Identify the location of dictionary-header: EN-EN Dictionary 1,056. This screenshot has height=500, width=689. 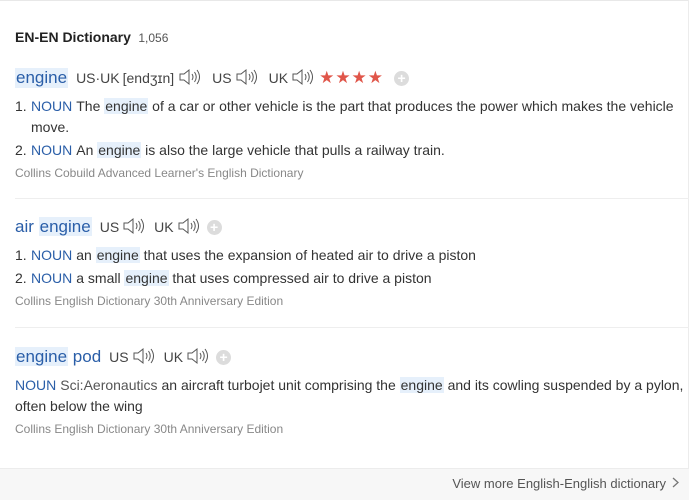
(91, 38).